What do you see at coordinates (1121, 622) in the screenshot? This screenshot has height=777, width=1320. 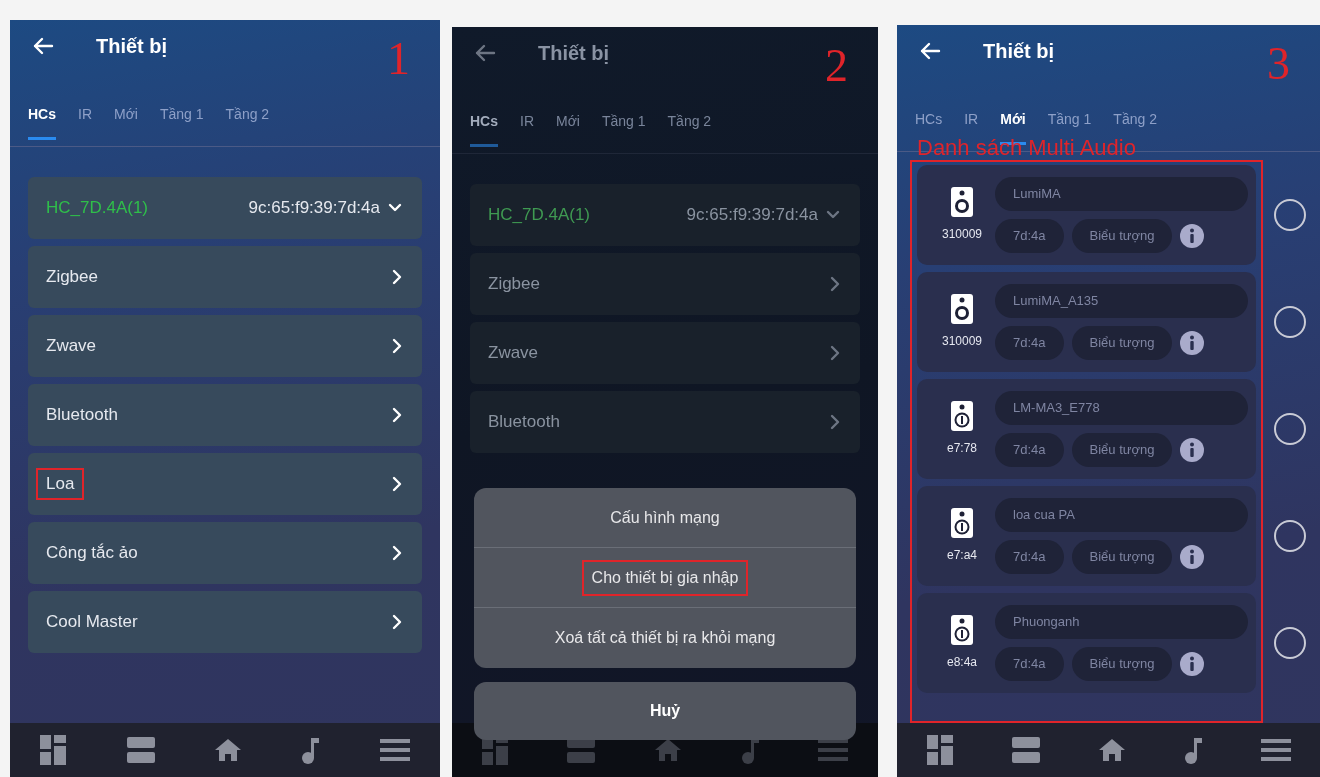 I see `name-field: Phuonganh` at bounding box center [1121, 622].